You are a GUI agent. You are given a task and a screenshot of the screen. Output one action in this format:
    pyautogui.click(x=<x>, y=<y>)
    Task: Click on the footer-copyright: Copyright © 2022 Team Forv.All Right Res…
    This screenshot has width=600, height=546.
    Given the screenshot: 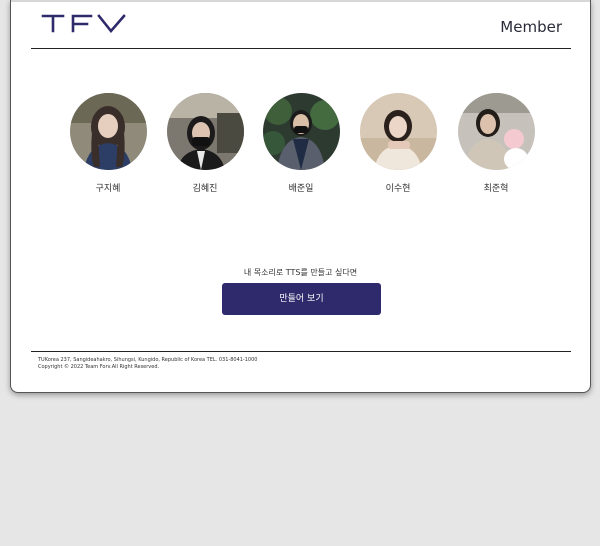 What is the action you would take?
    pyautogui.click(x=99, y=367)
    